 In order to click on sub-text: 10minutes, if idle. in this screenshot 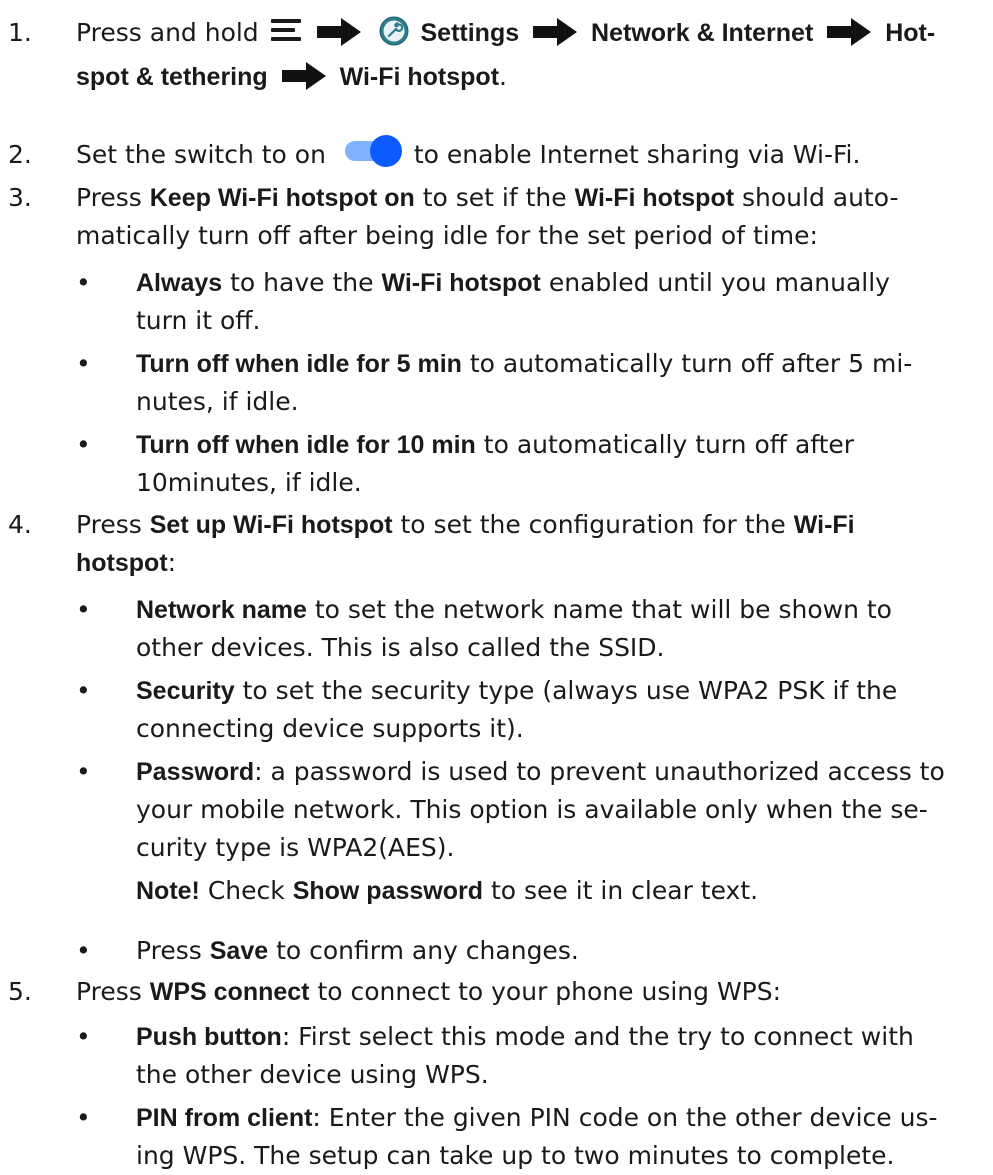, I will do `click(249, 482)`.